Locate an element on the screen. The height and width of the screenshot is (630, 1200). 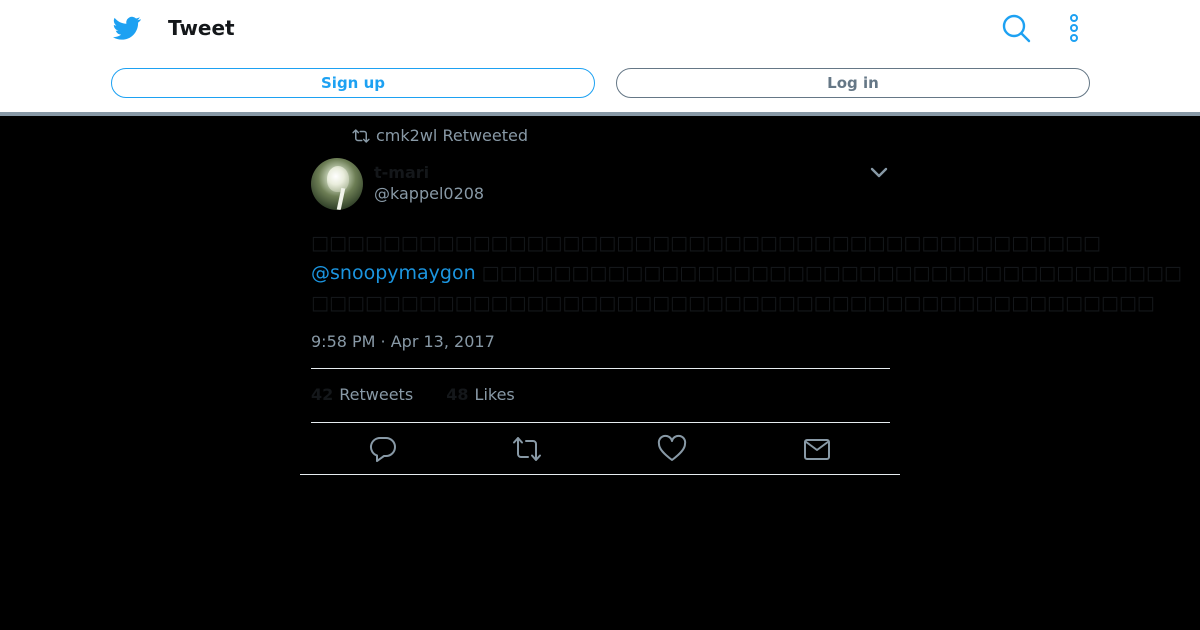
avatar is located at coordinates (337, 184).